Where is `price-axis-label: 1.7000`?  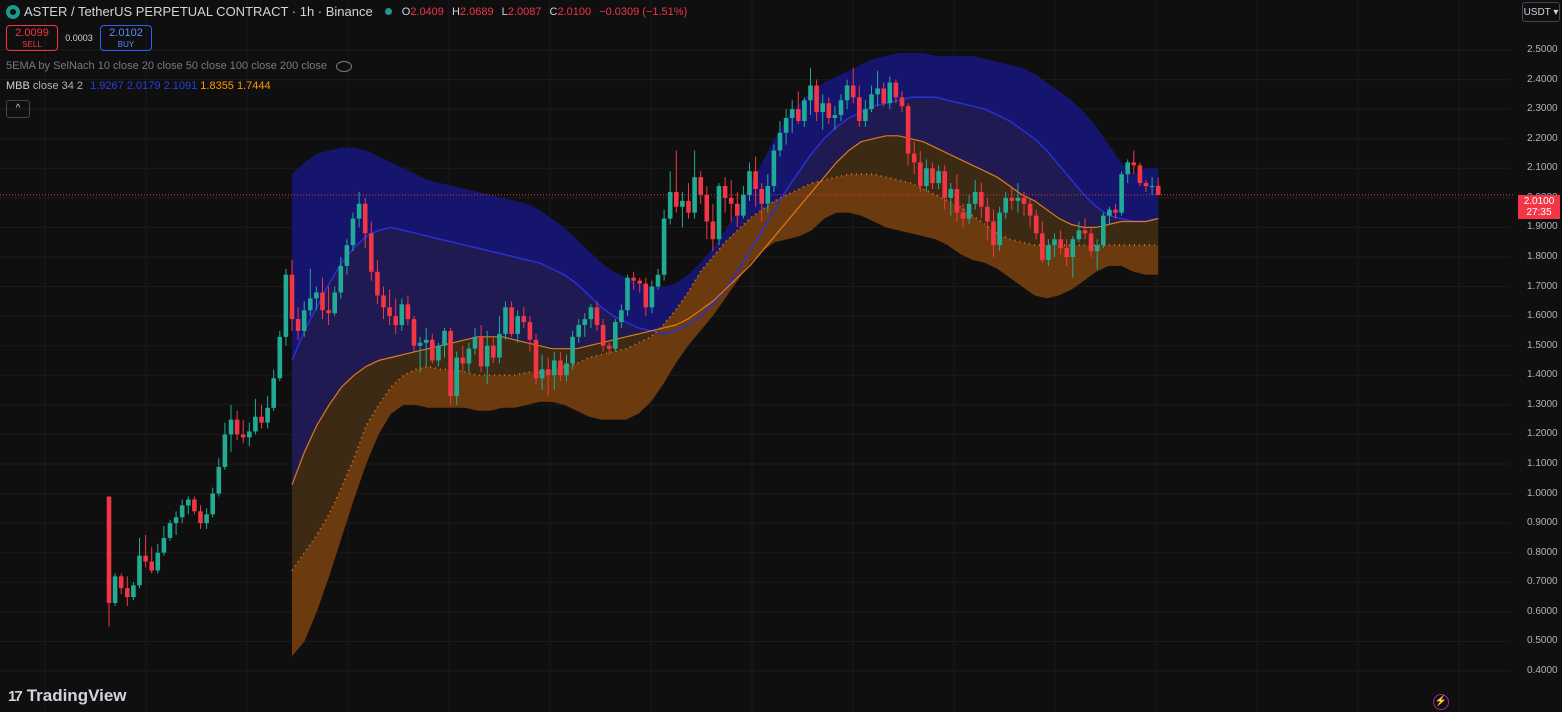 price-axis-label: 1.7000 is located at coordinates (1542, 286).